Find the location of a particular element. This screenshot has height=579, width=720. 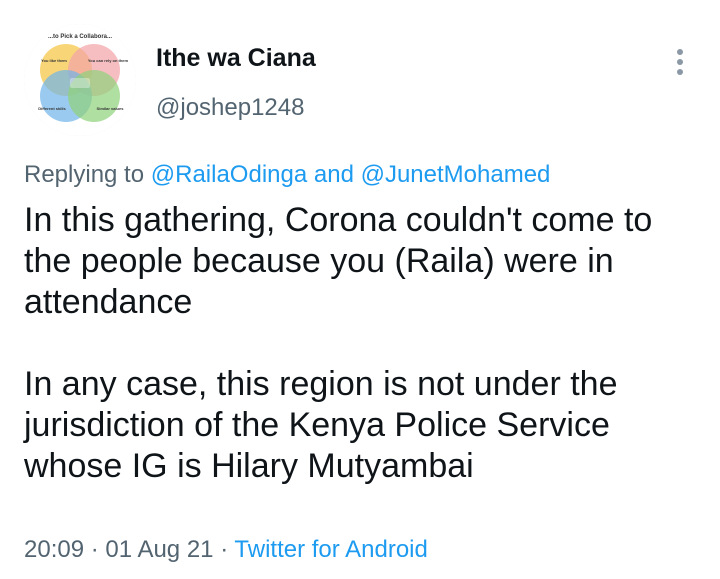

avatar-label-bottom-right: Similar values is located at coordinates (111, 108).